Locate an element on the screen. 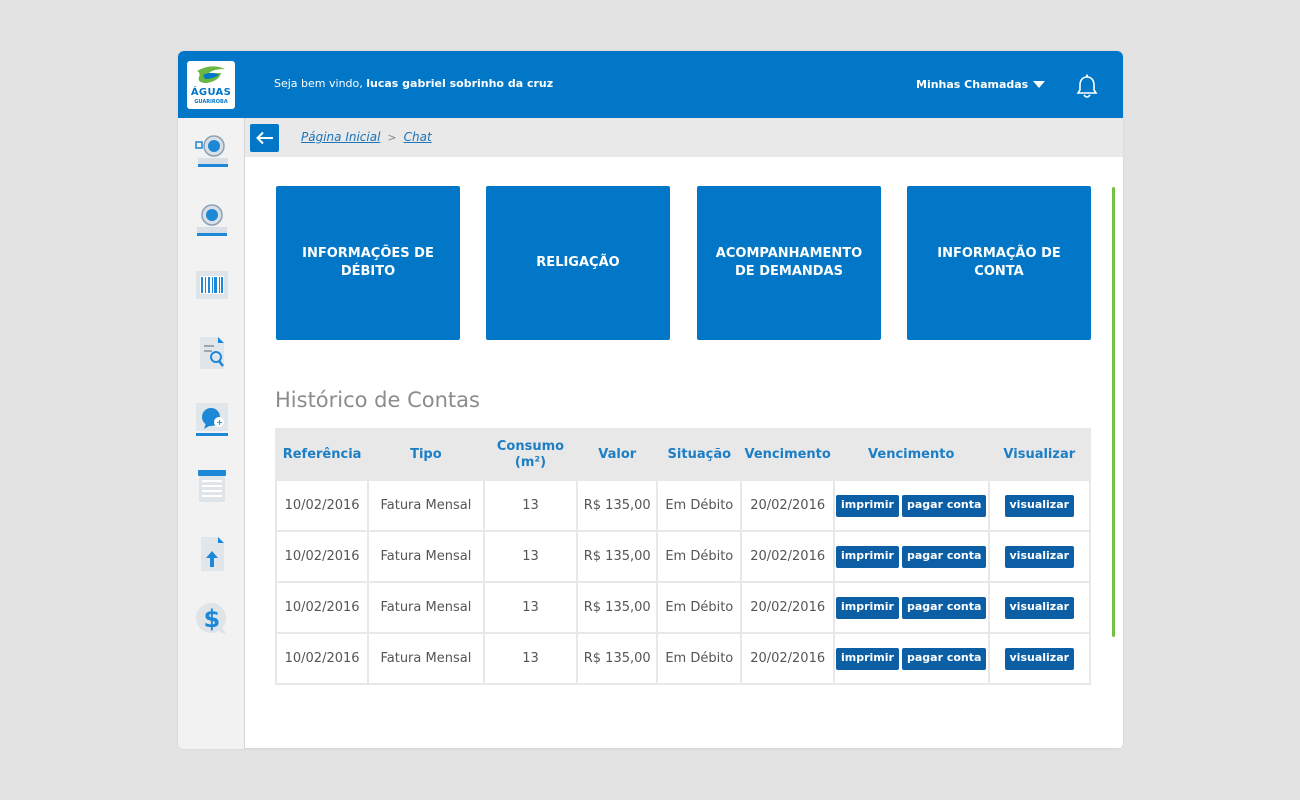 The width and height of the screenshot is (1300, 800). document-search-icon is located at coordinates (212, 353).